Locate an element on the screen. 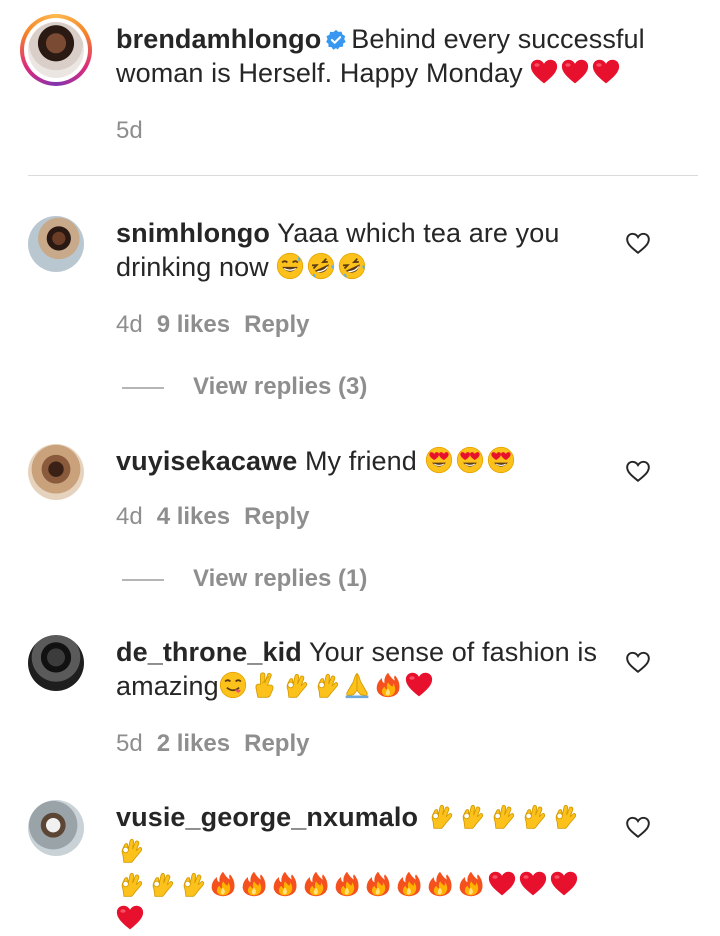  comment-meta: 4d 4 likes Reply is located at coordinates (219, 517).